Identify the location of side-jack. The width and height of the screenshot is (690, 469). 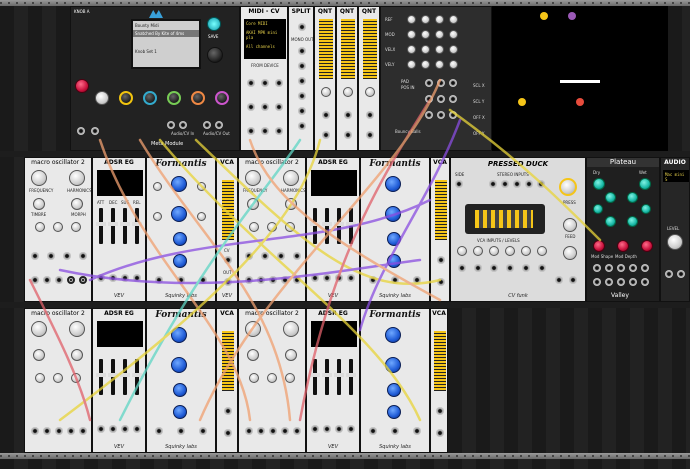
(459, 184).